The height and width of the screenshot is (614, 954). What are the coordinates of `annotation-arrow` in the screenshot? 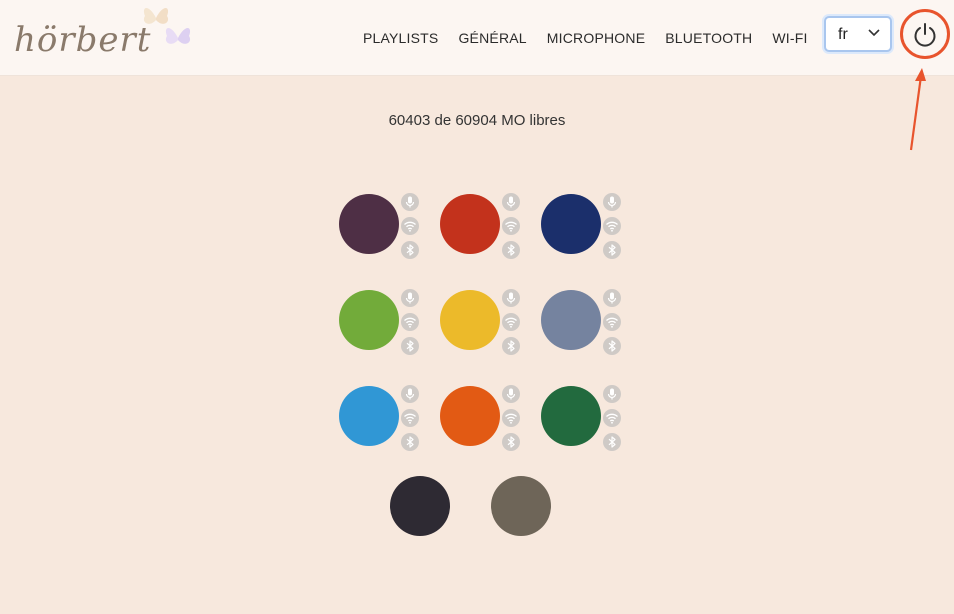 It's located at (917, 109).